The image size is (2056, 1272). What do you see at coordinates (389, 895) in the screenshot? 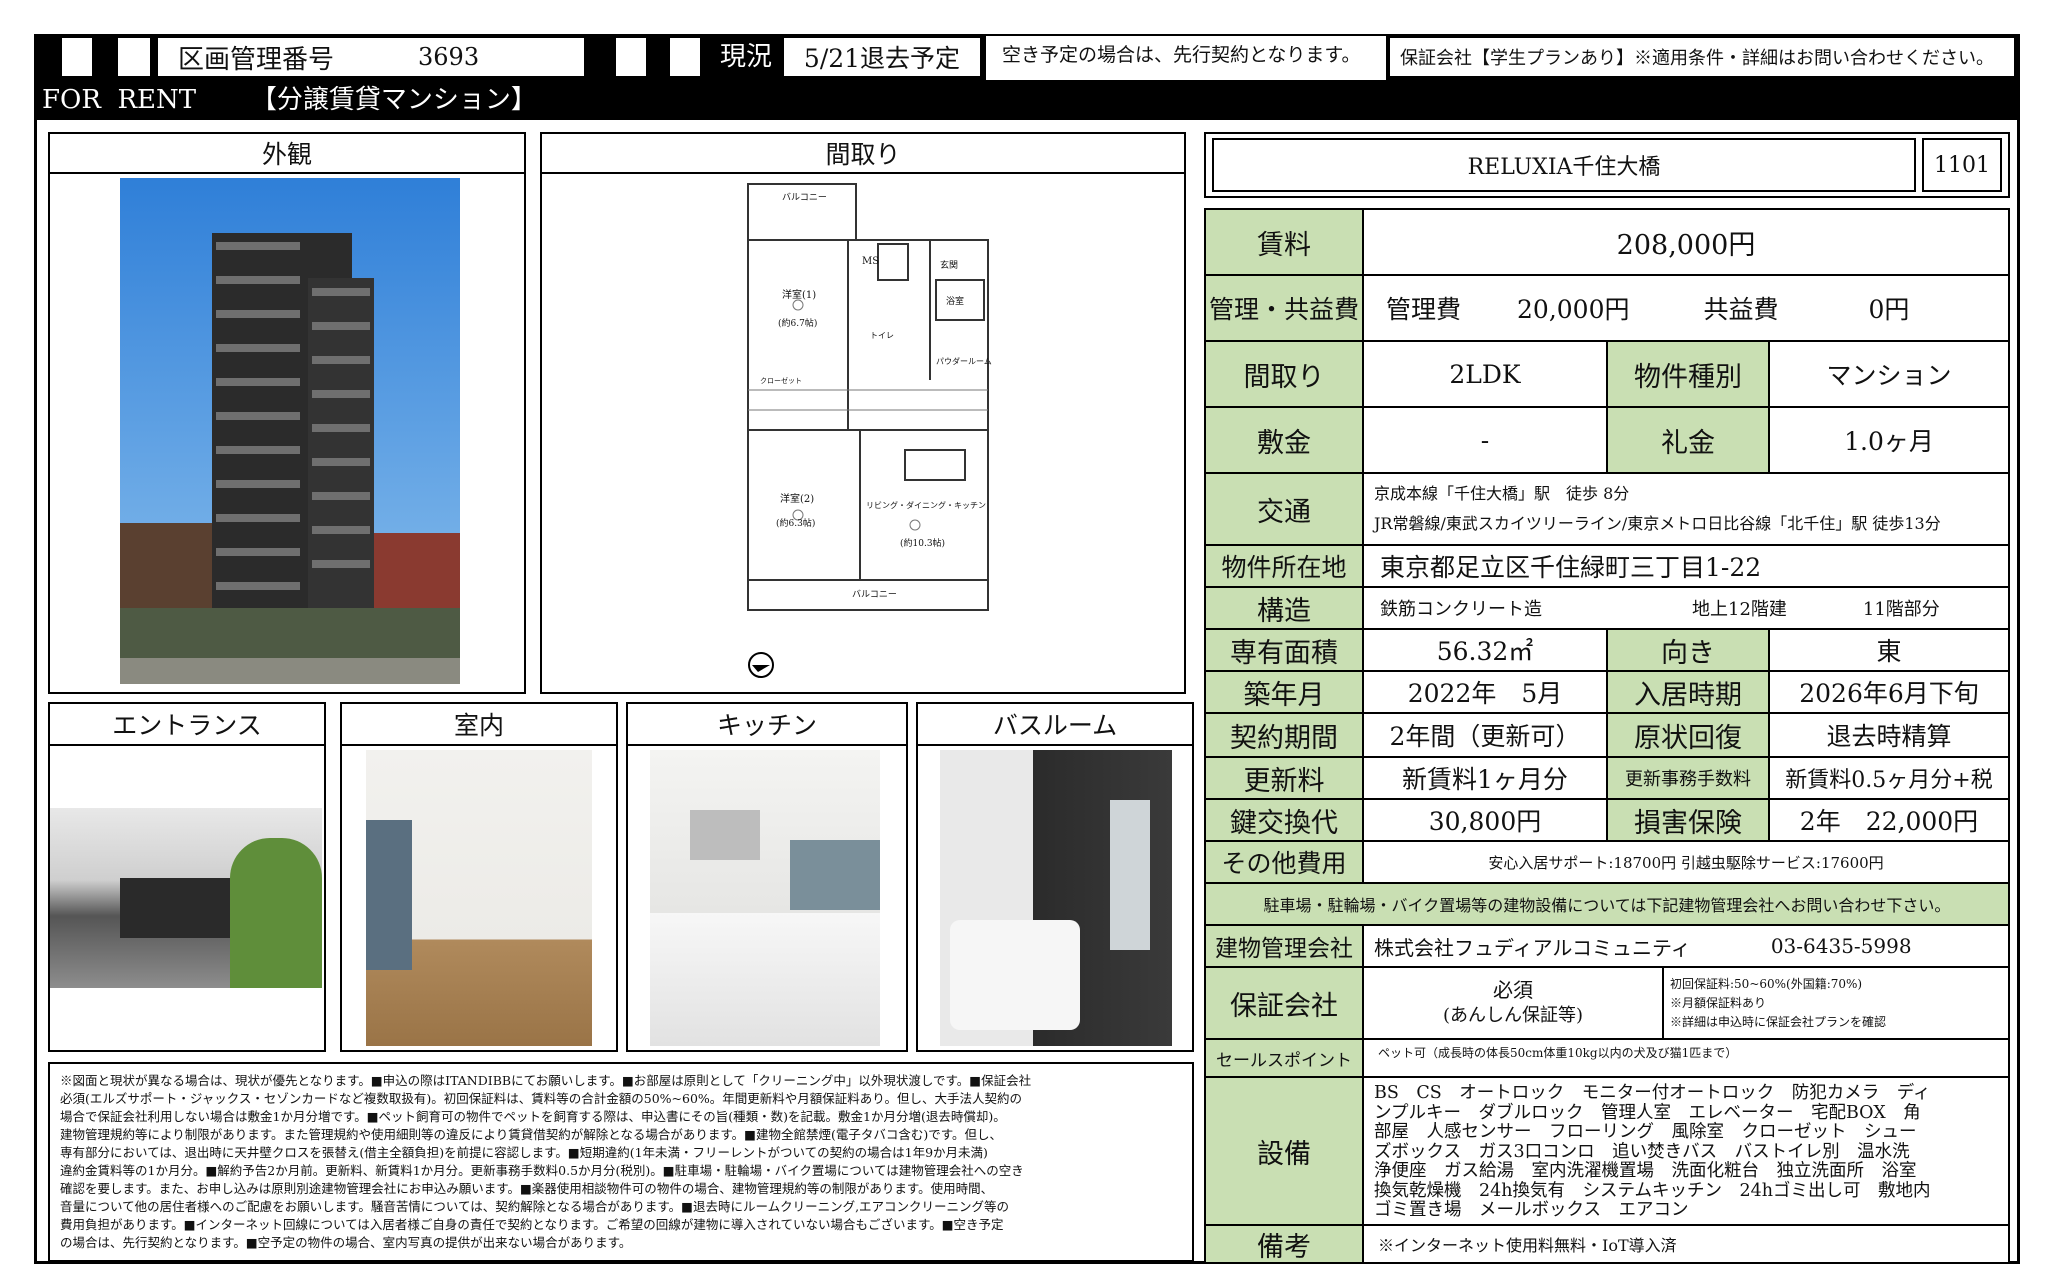
I see `interior-window` at bounding box center [389, 895].